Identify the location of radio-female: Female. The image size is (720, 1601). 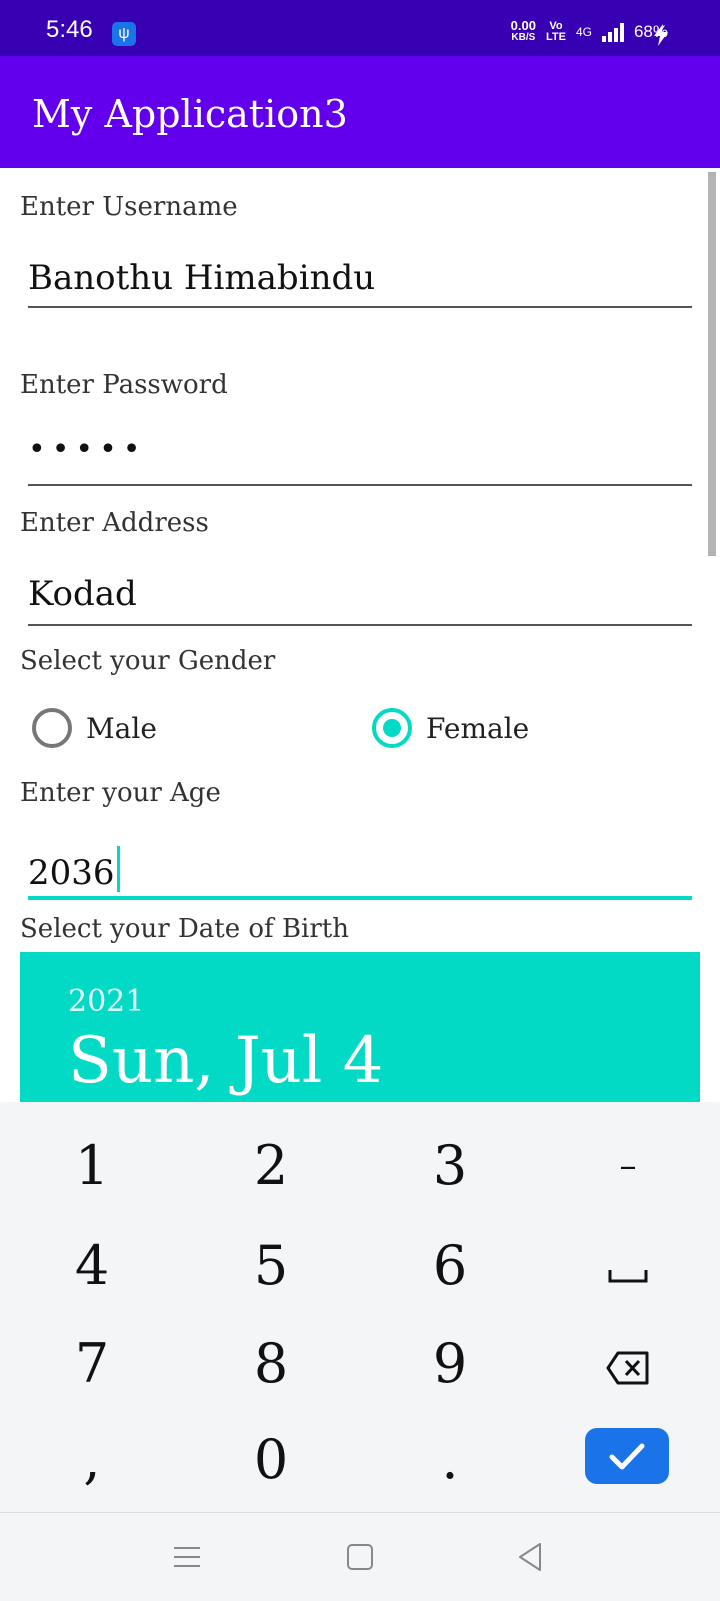
(450, 728).